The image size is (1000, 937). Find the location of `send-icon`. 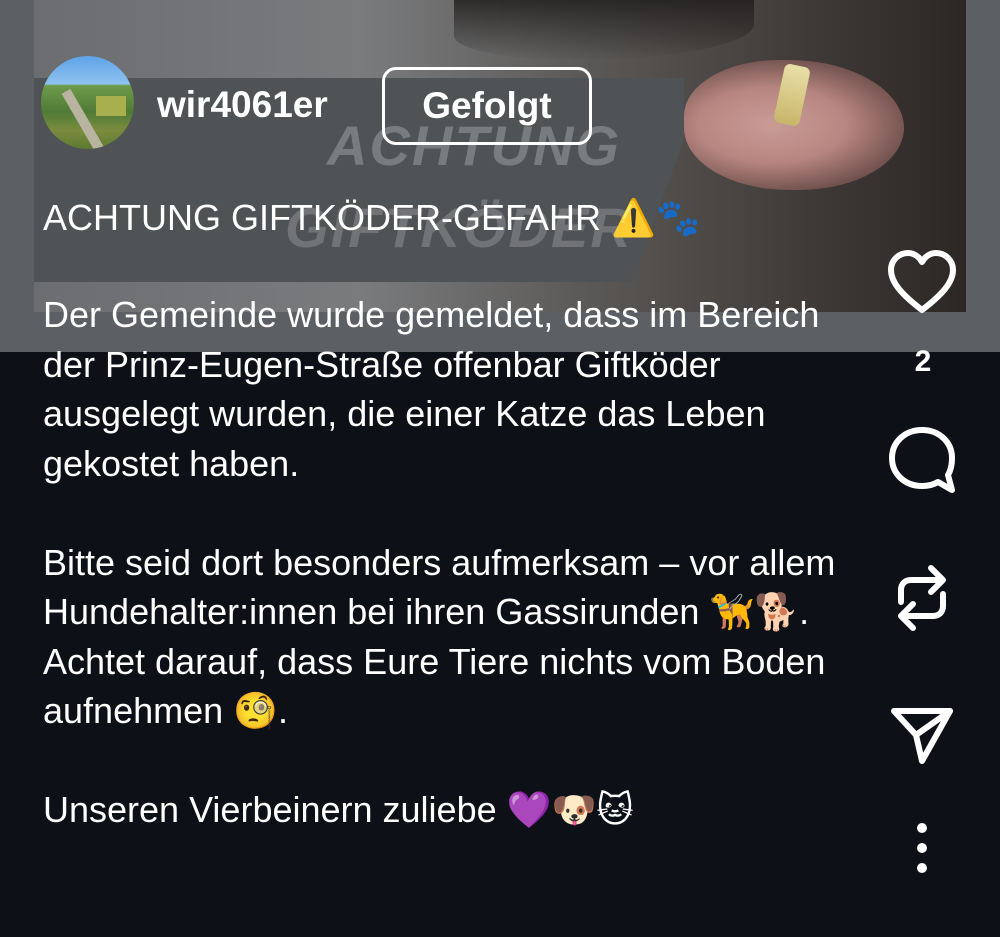

send-icon is located at coordinates (922, 734).